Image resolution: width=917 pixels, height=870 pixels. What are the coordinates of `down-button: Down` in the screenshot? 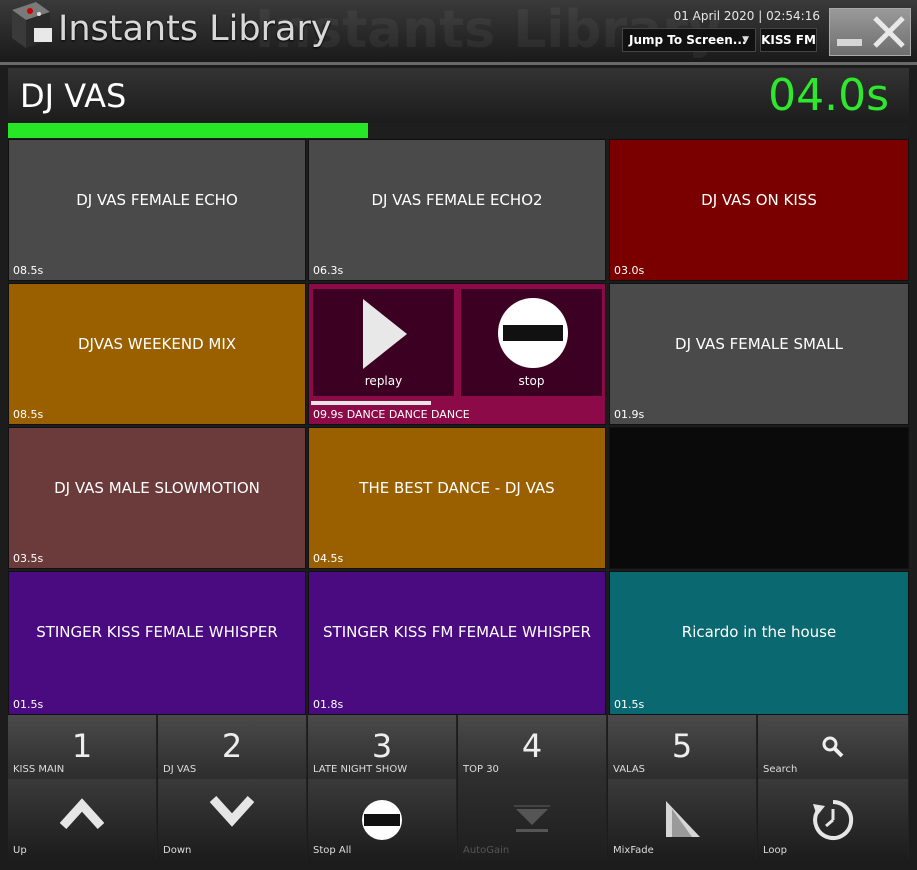 It's located at (232, 819).